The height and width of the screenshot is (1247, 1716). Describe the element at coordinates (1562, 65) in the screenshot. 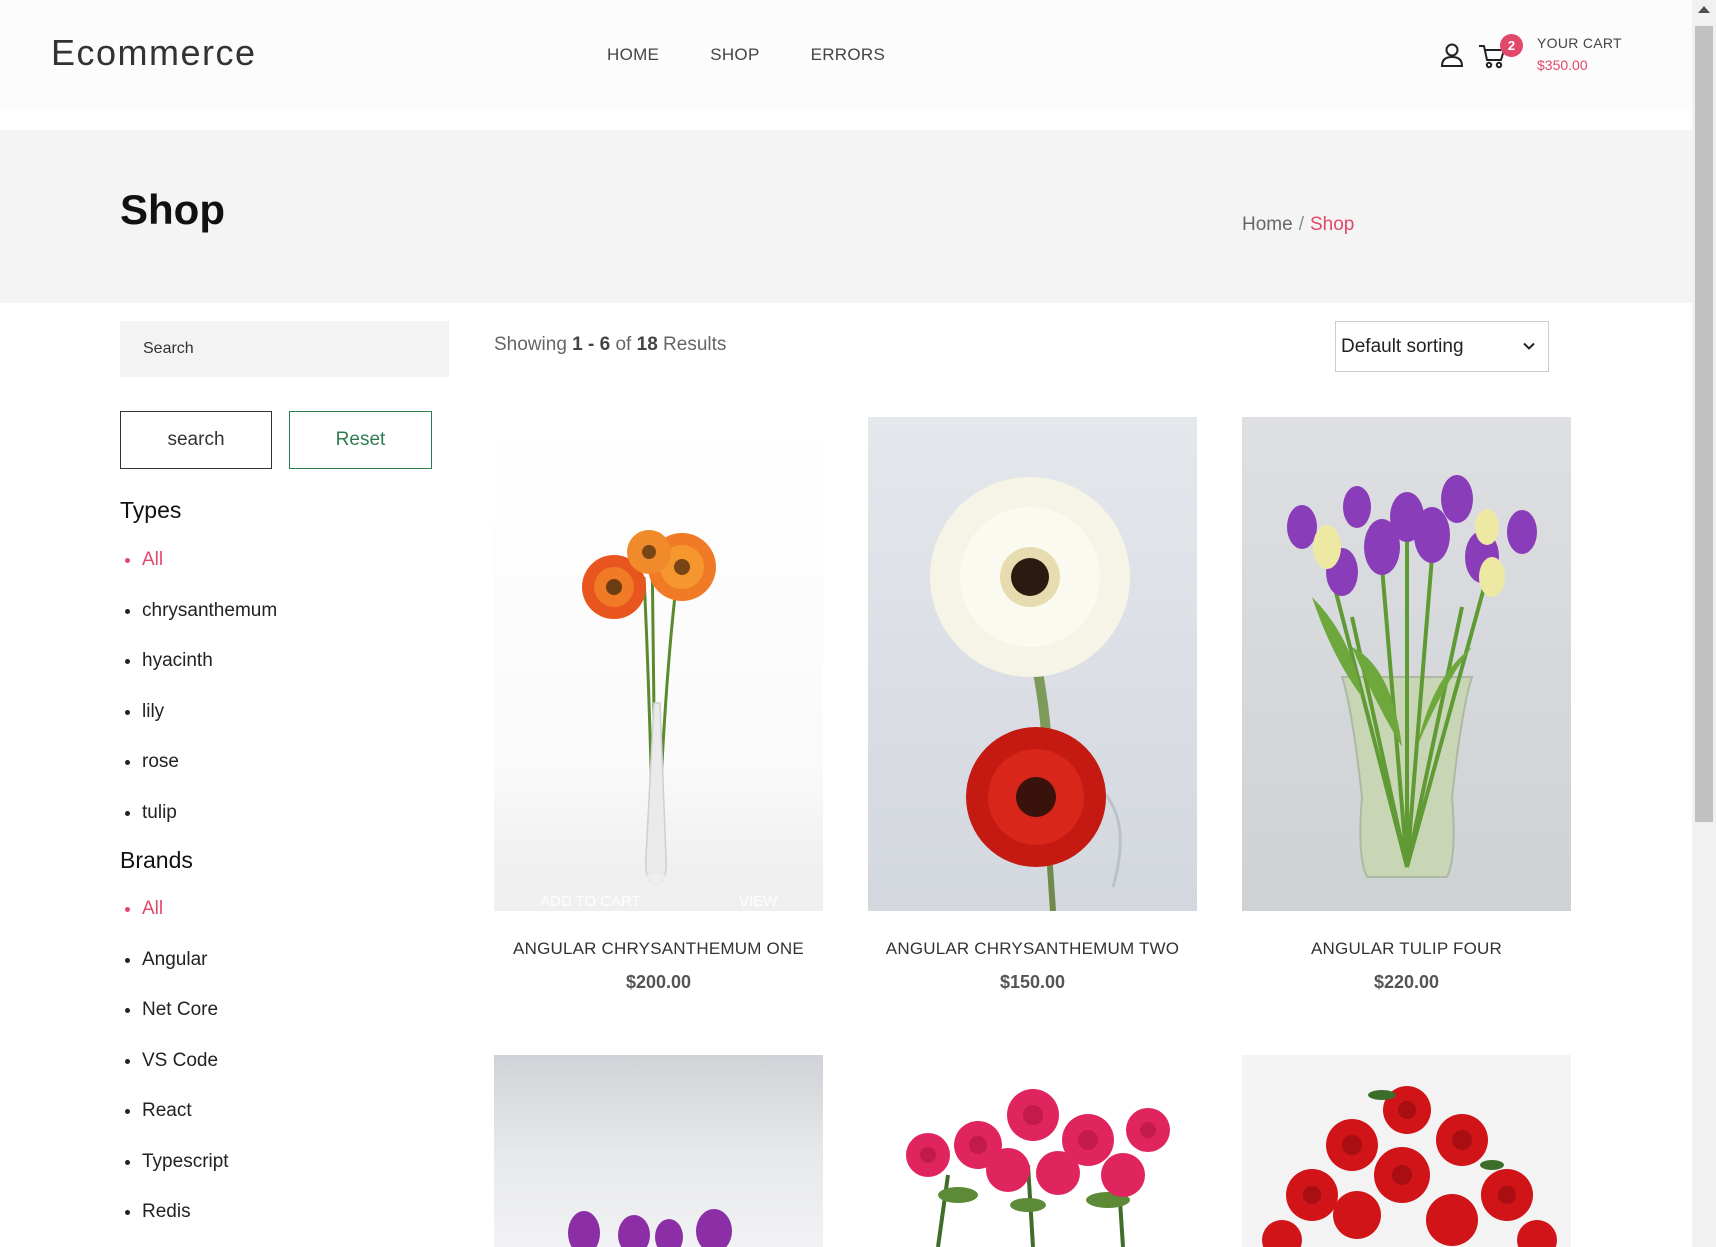

I see `cart-amount: $350.00` at that location.